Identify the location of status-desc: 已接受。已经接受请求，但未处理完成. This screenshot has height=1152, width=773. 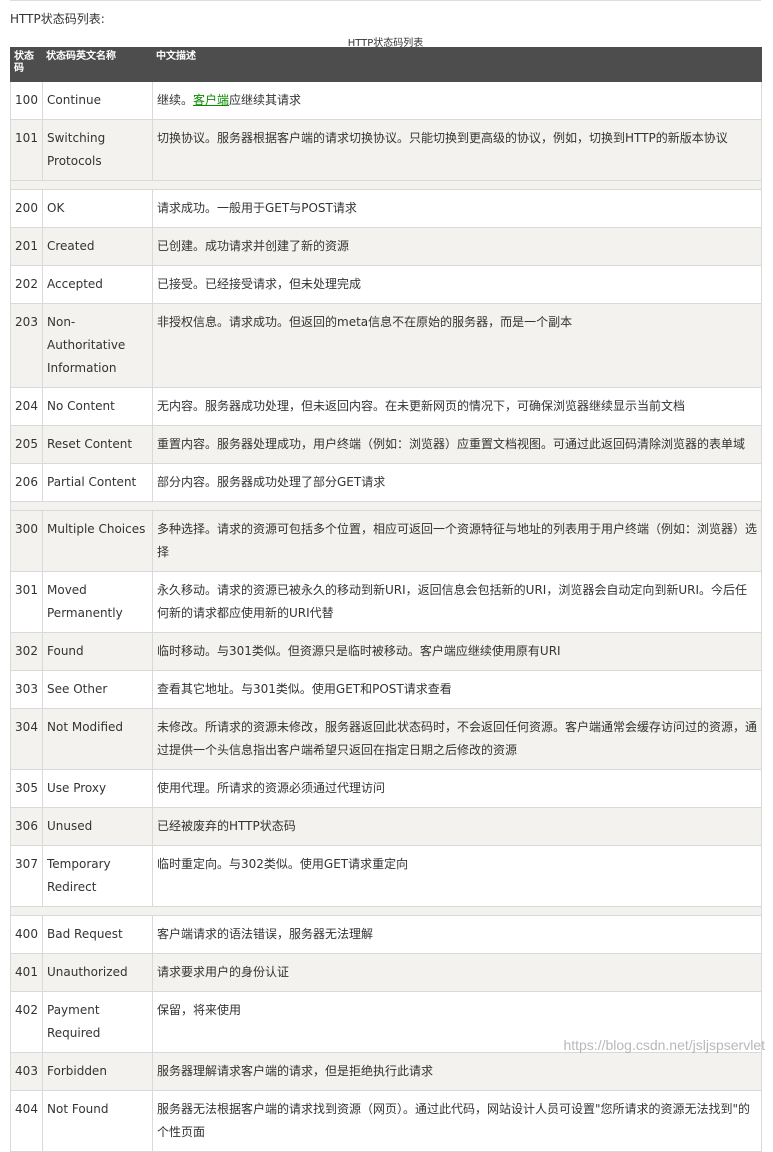
(457, 284).